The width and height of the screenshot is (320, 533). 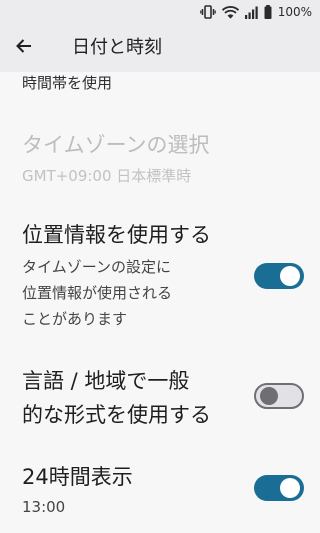 I want to click on use-location-toggle, so click(x=279, y=276).